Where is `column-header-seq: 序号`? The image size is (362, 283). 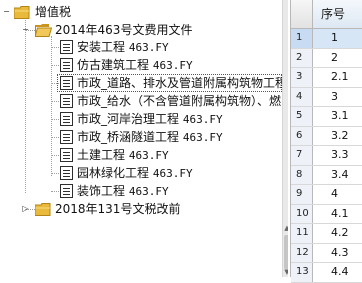 column-header-seq: 序号 is located at coordinates (337, 14).